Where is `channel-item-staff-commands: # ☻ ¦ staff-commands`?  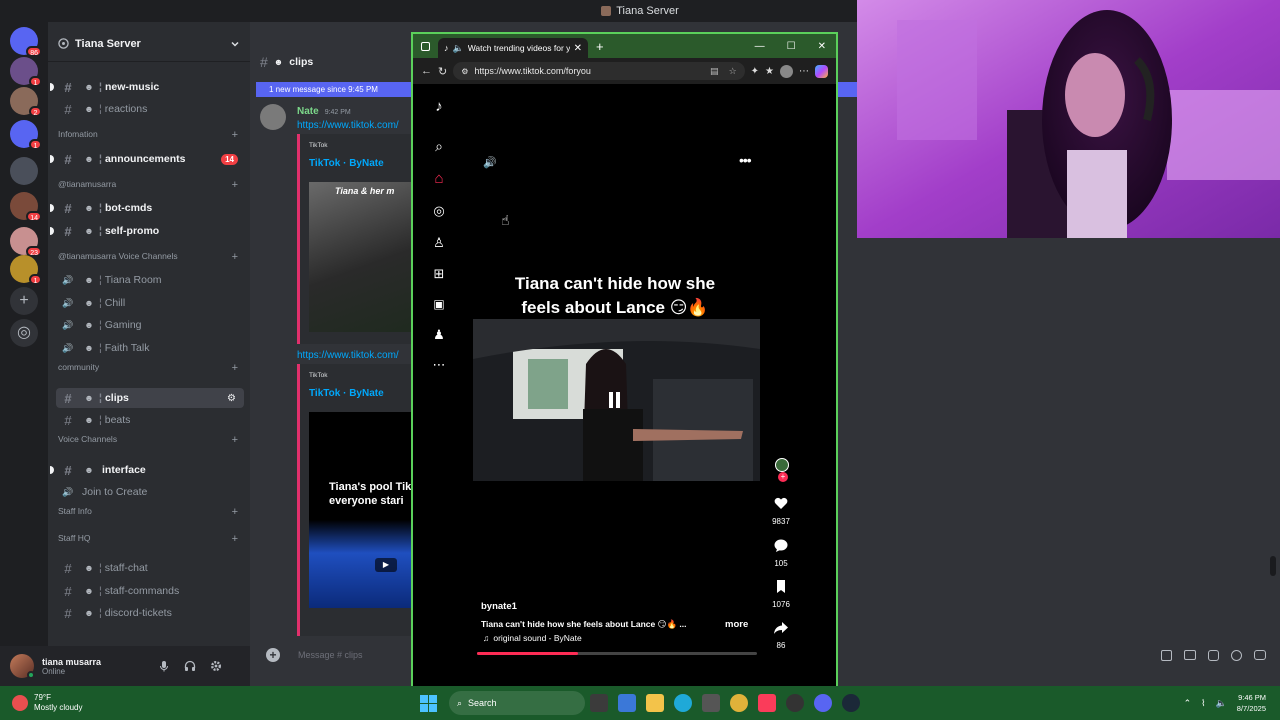
channel-item-staff-commands: # ☻ ¦ staff-commands is located at coordinates (150, 591).